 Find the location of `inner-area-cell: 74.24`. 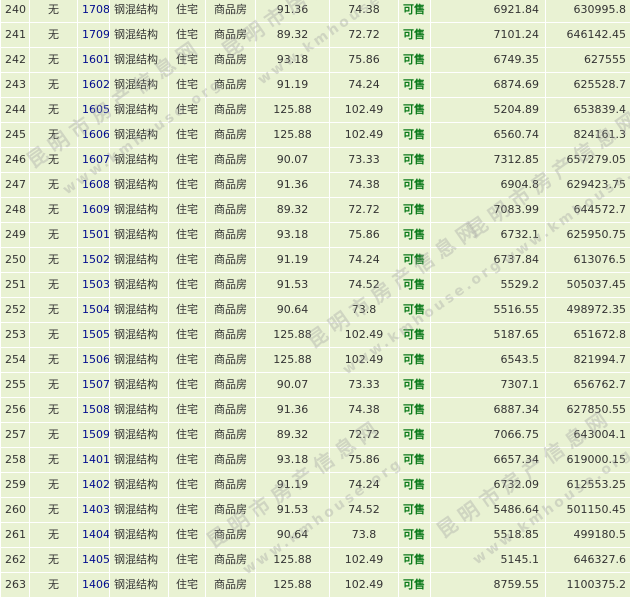

inner-area-cell: 74.24 is located at coordinates (364, 85).